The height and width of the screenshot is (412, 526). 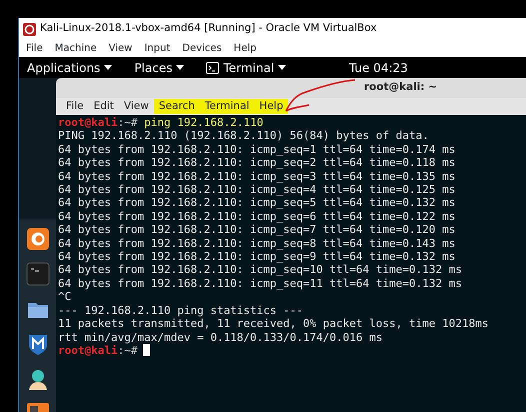 I want to click on terminal-title: root@kali: ~, so click(x=401, y=88).